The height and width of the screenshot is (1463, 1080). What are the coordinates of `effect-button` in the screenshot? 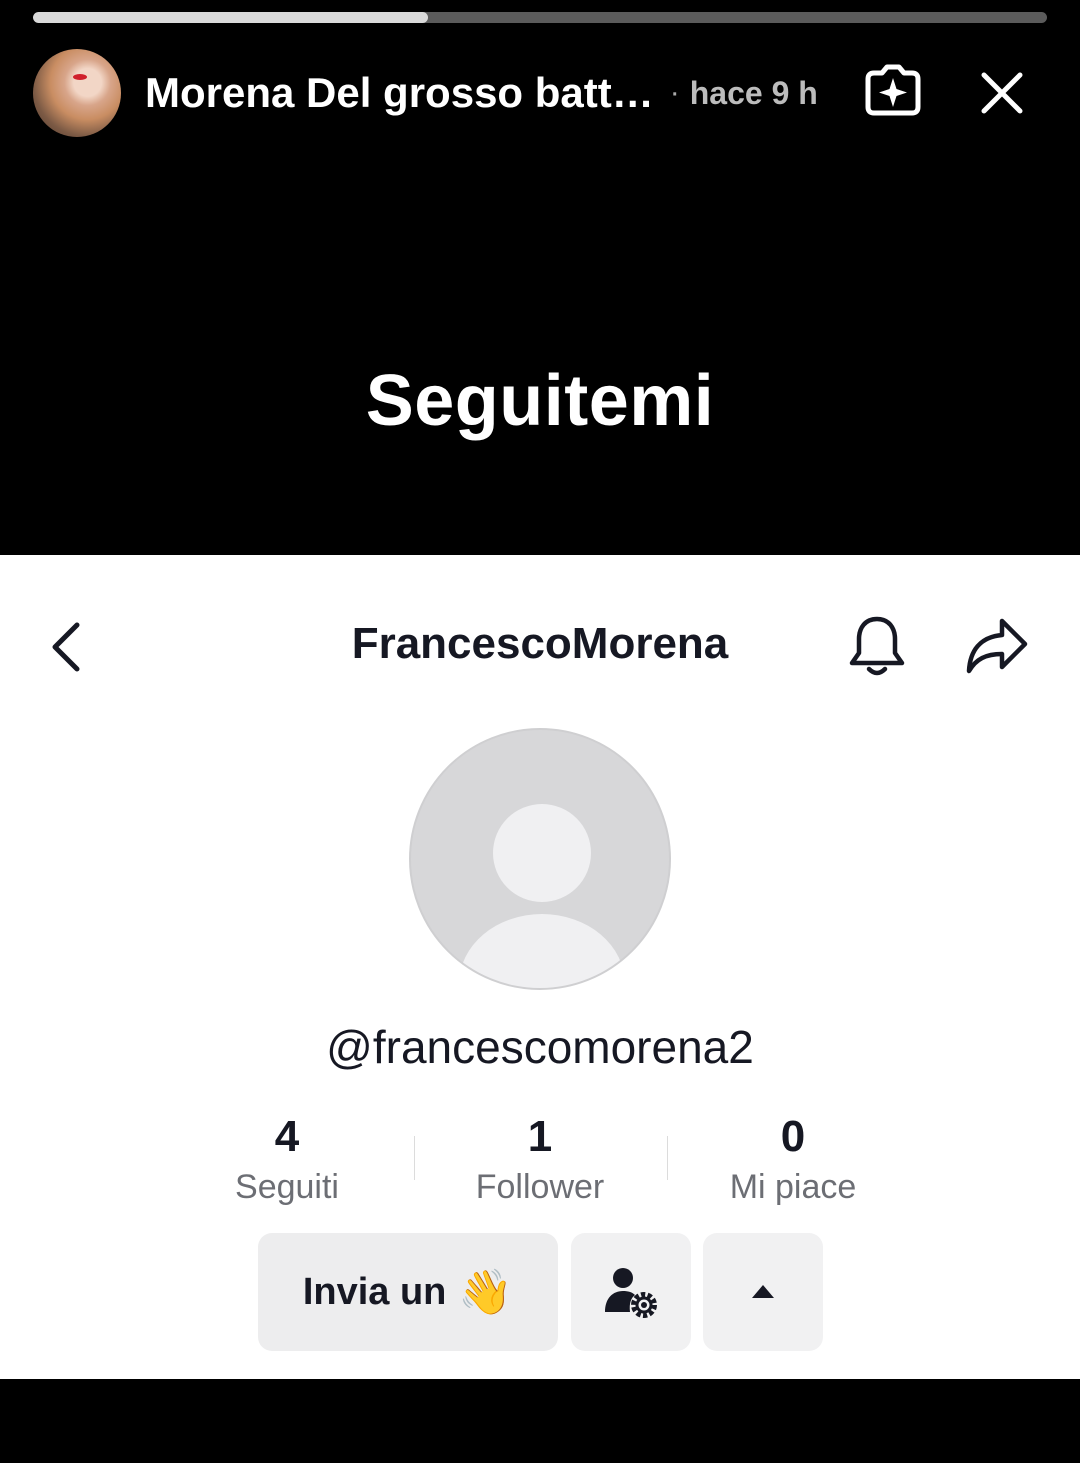 It's located at (893, 90).